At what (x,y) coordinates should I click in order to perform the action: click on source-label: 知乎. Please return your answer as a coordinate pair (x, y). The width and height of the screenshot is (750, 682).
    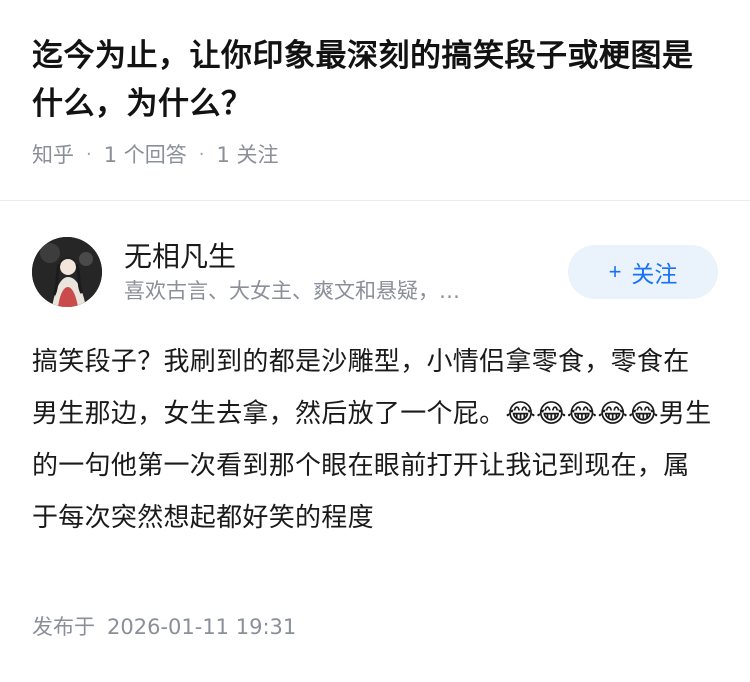
    Looking at the image, I should click on (53, 155).